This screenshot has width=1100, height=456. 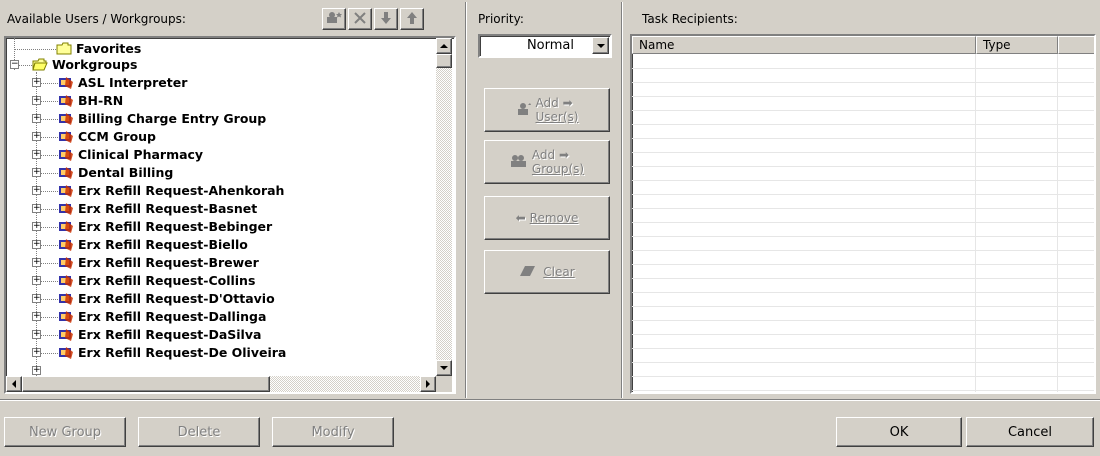 I want to click on footer-separator, so click(x=550, y=400).